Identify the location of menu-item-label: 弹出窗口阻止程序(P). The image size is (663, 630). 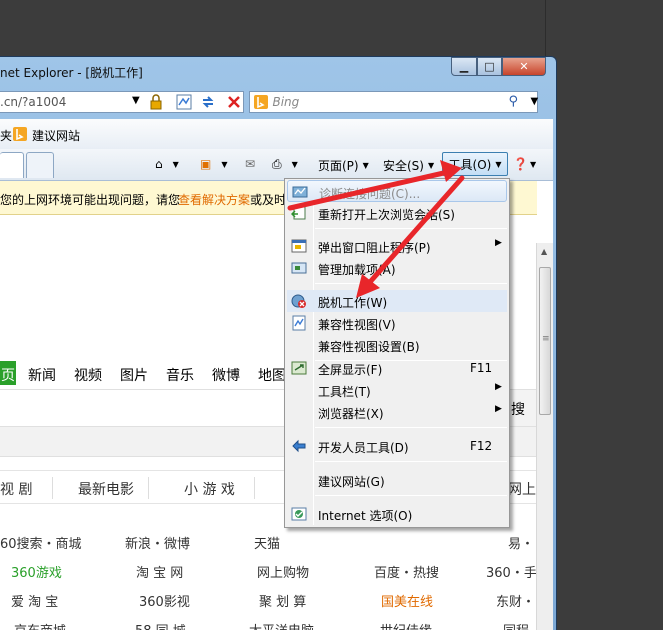
(374, 248).